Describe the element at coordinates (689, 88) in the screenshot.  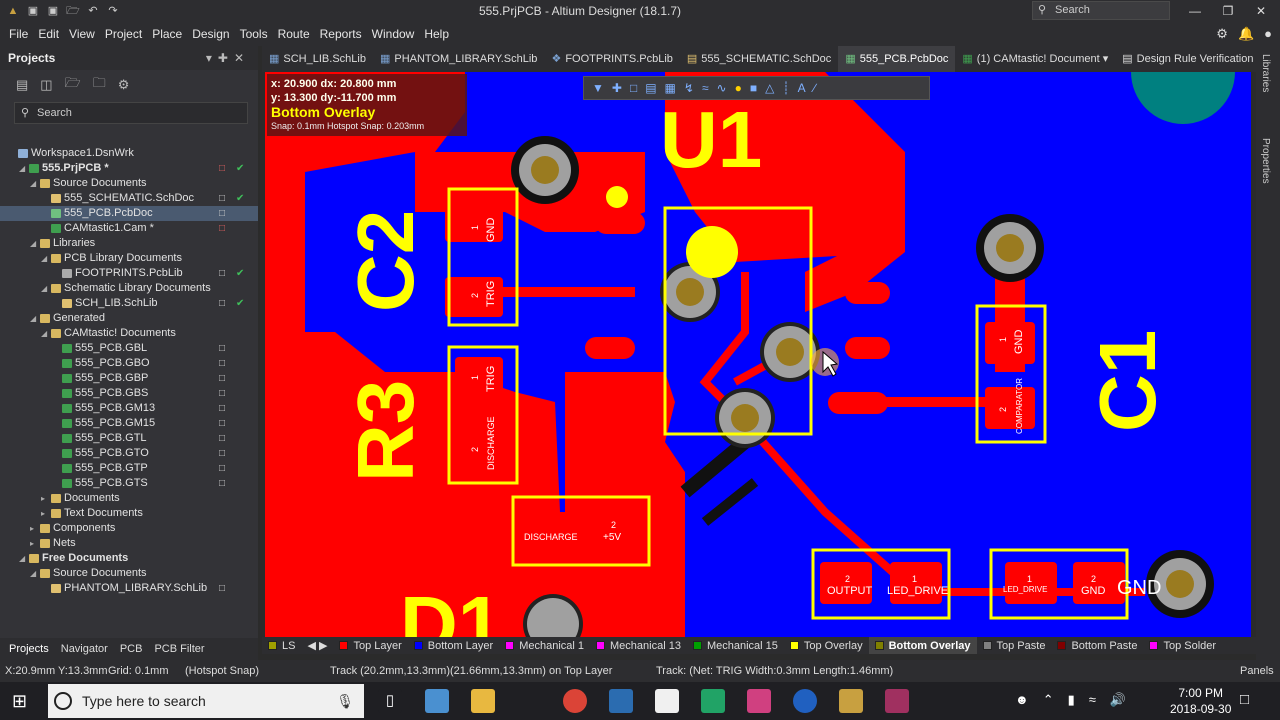
I see `route-icon: ↯` at that location.